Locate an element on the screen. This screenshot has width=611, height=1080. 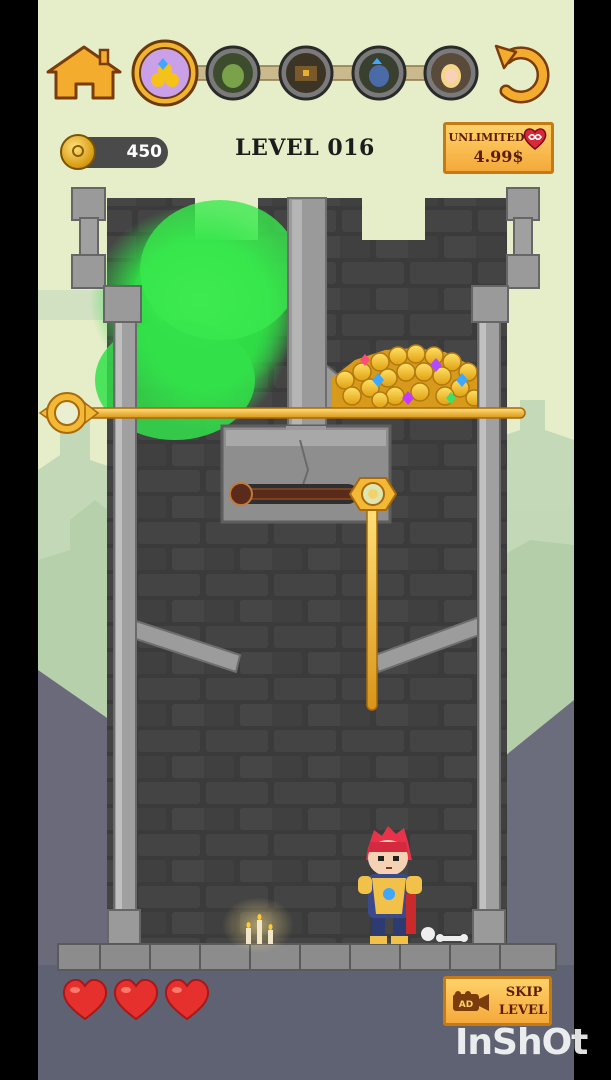
coin-icon is located at coordinates (78, 152).